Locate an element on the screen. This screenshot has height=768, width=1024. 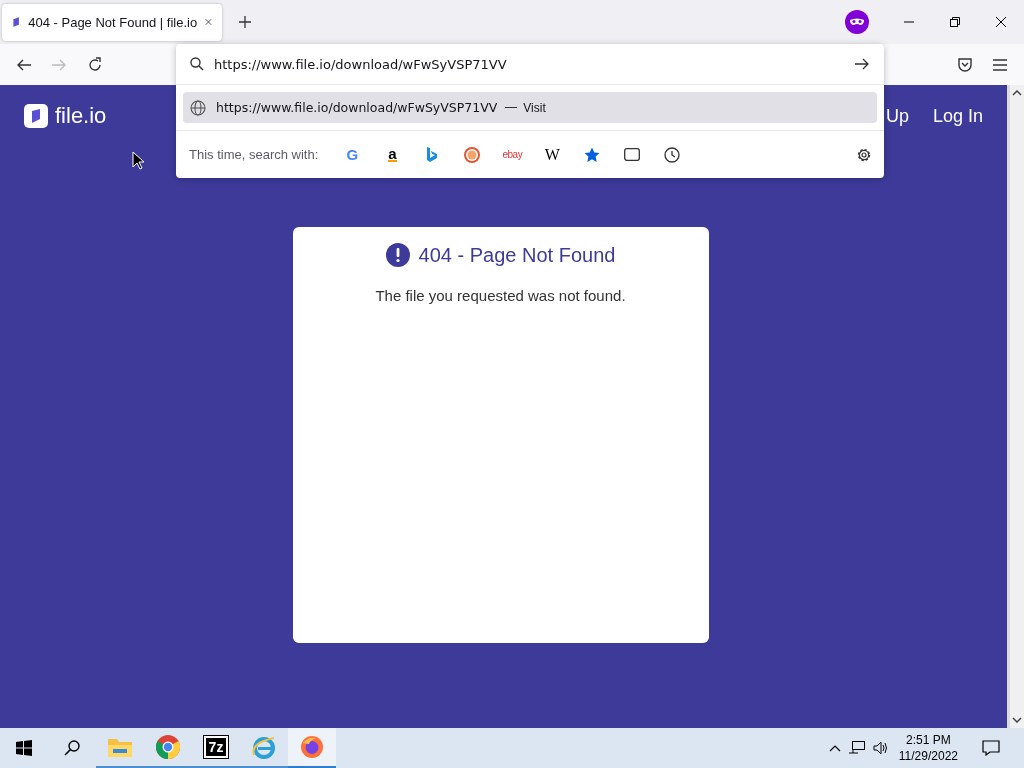
pocket-icon is located at coordinates (965, 64).